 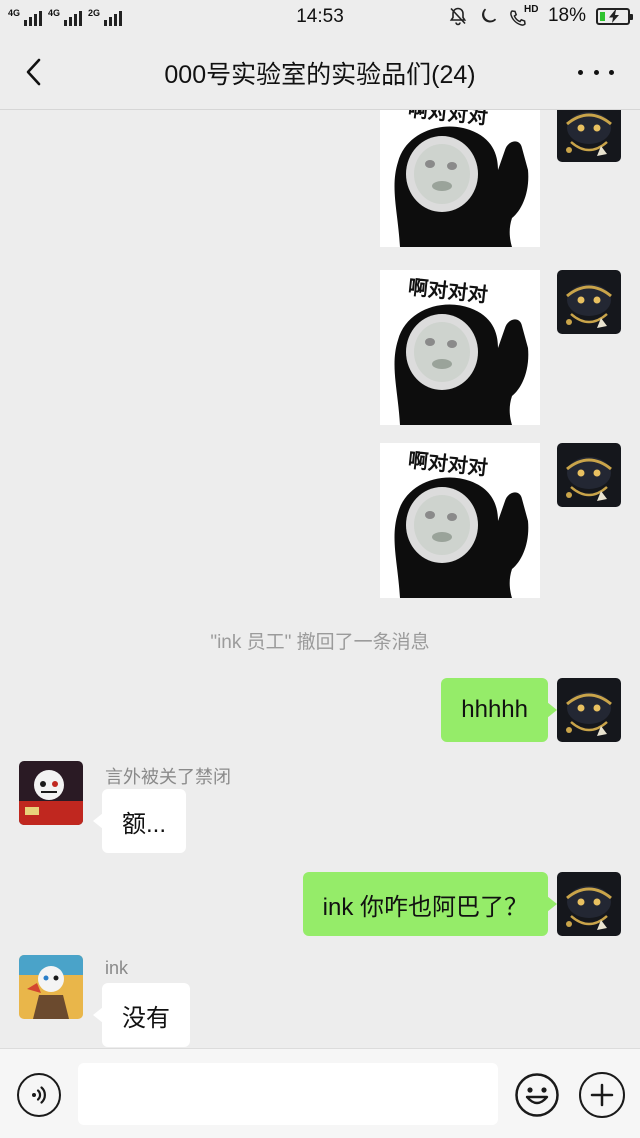 I want to click on contact-message-bubble: 没有, so click(x=141, y=1015).